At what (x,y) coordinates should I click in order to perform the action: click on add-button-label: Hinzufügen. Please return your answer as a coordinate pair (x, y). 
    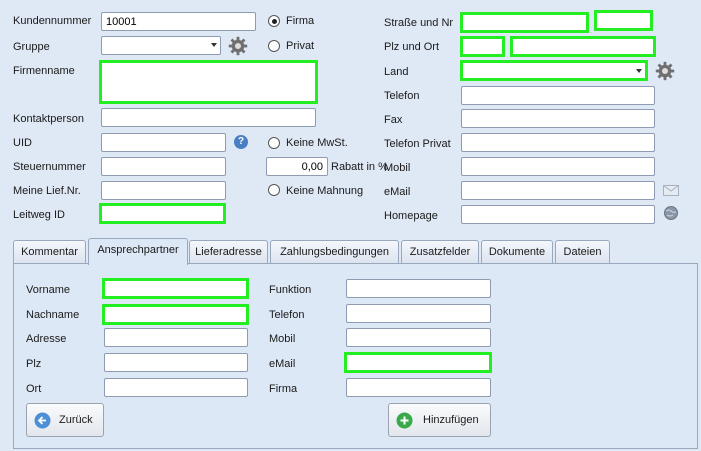
    Looking at the image, I should click on (451, 420).